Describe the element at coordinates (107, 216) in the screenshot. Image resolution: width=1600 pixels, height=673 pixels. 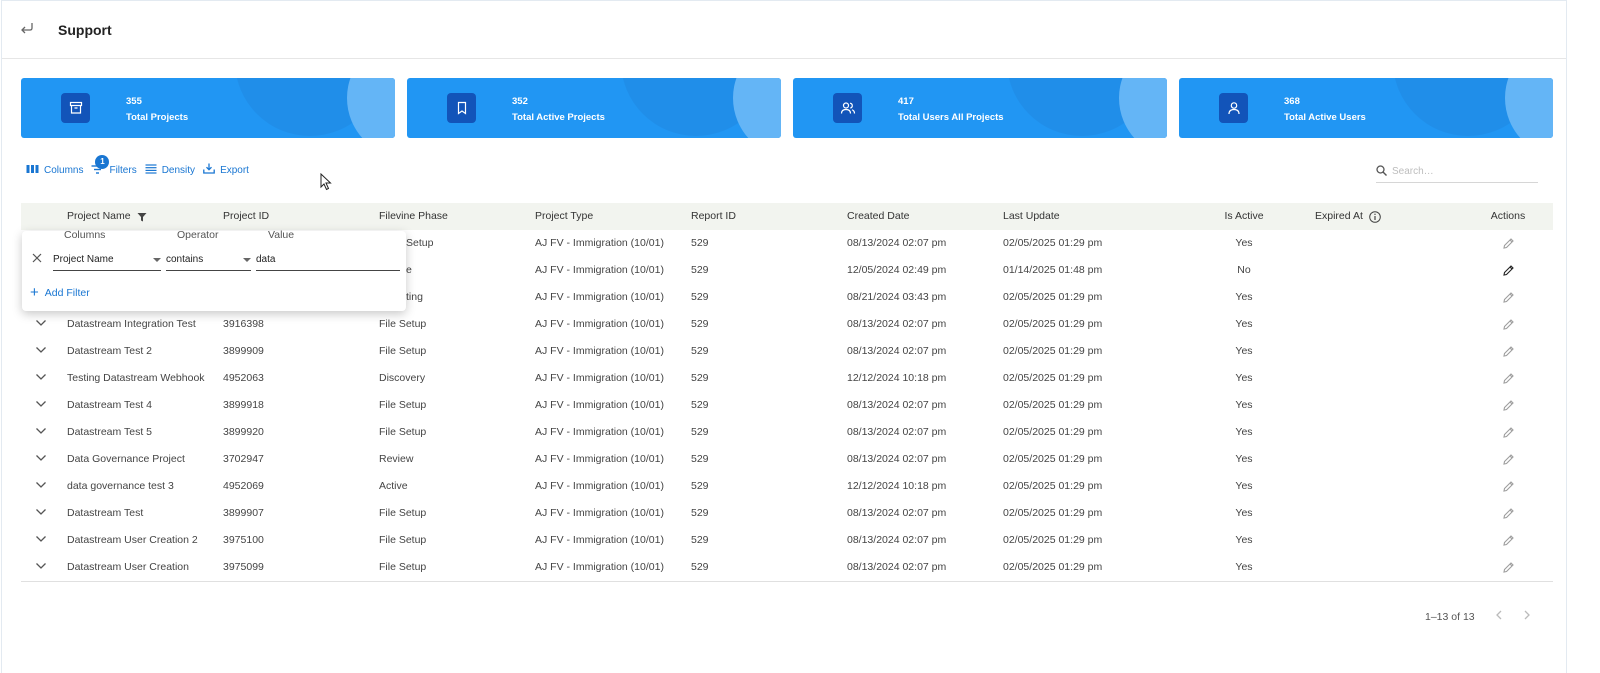
I see `column-header-project-name: Project Name` at that location.